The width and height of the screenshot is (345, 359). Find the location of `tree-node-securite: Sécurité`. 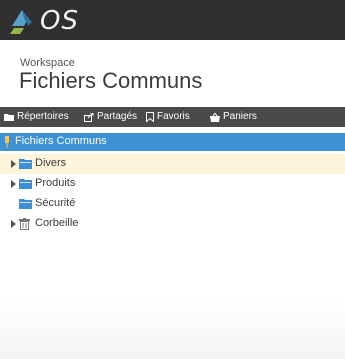

tree-node-securite: Sécurité is located at coordinates (172, 204).